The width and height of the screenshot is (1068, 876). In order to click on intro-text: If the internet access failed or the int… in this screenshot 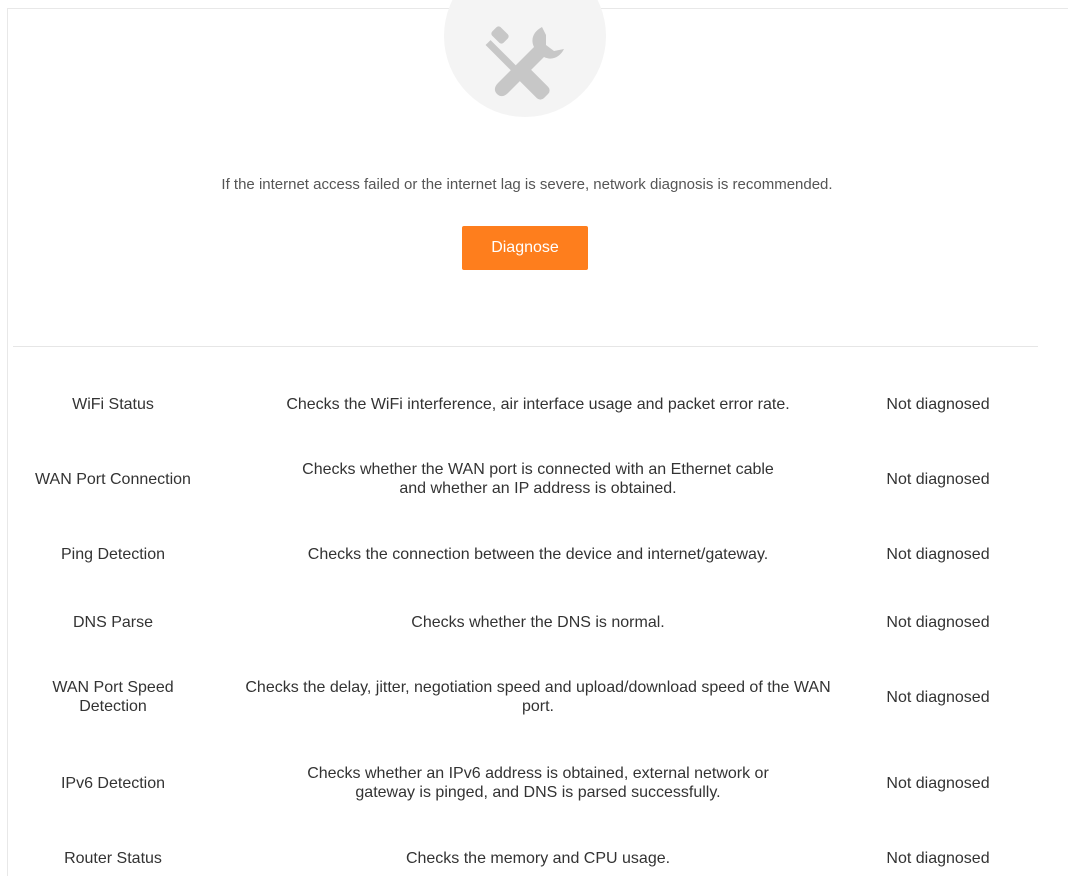, I will do `click(527, 184)`.